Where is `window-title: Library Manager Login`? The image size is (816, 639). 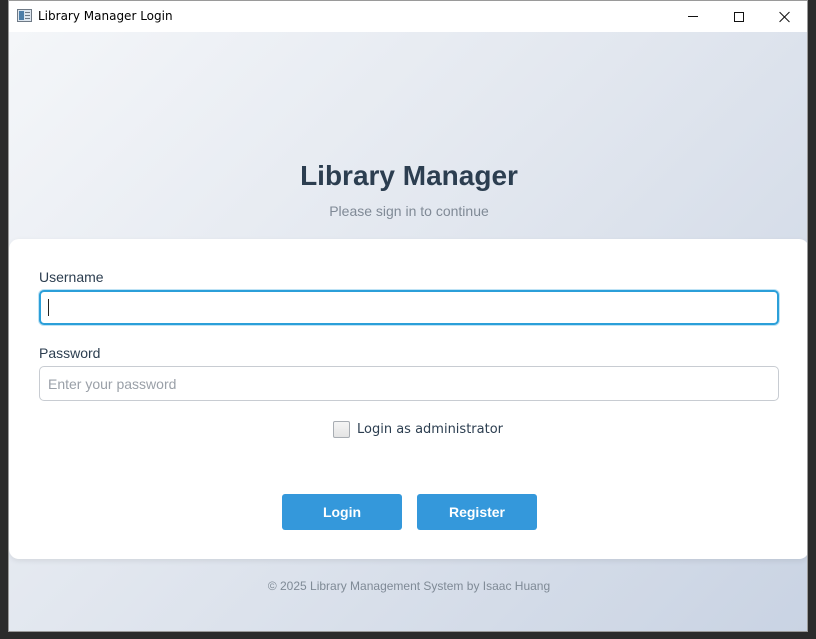
window-title: Library Manager Login is located at coordinates (105, 16).